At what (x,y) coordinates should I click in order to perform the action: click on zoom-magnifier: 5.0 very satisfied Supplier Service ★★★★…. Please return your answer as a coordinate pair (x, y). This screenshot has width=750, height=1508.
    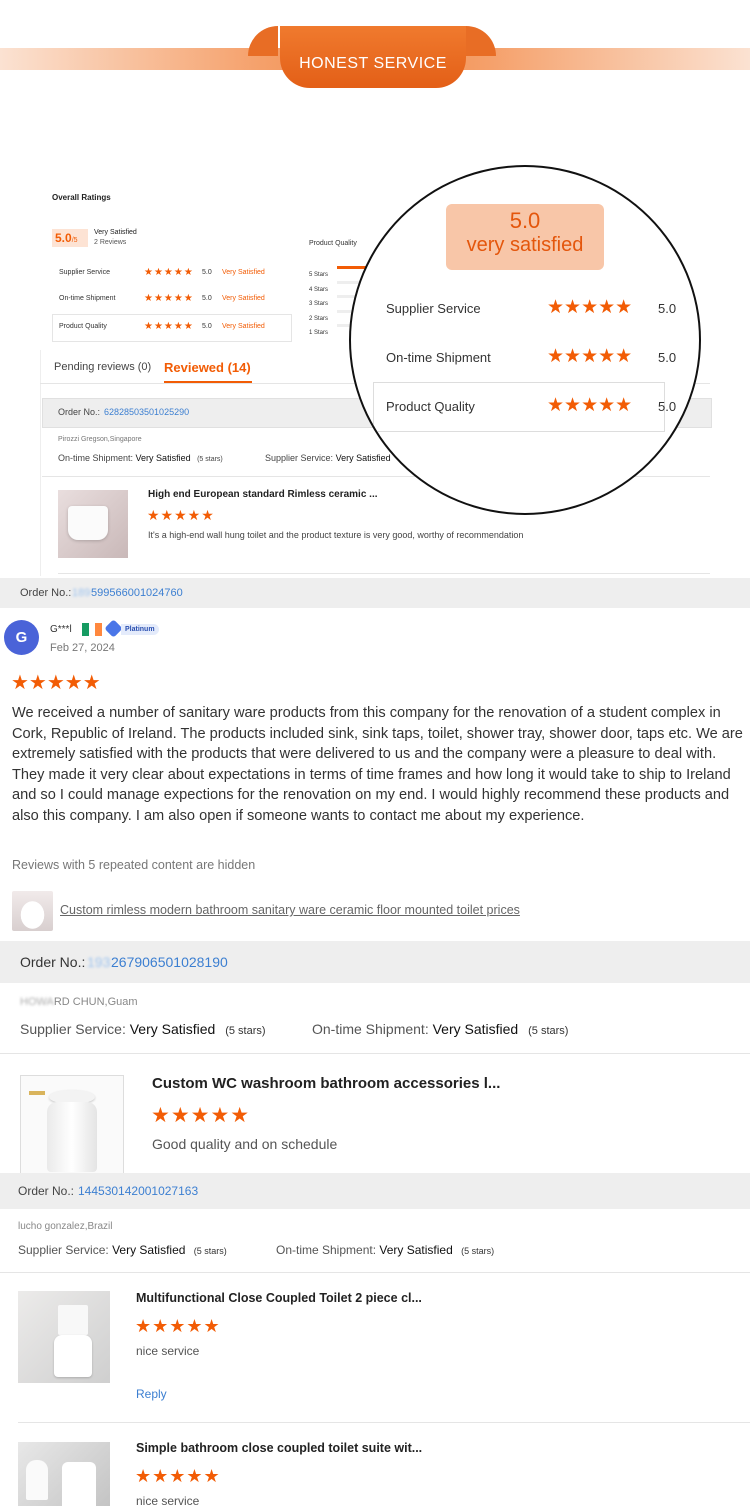
    Looking at the image, I should click on (525, 340).